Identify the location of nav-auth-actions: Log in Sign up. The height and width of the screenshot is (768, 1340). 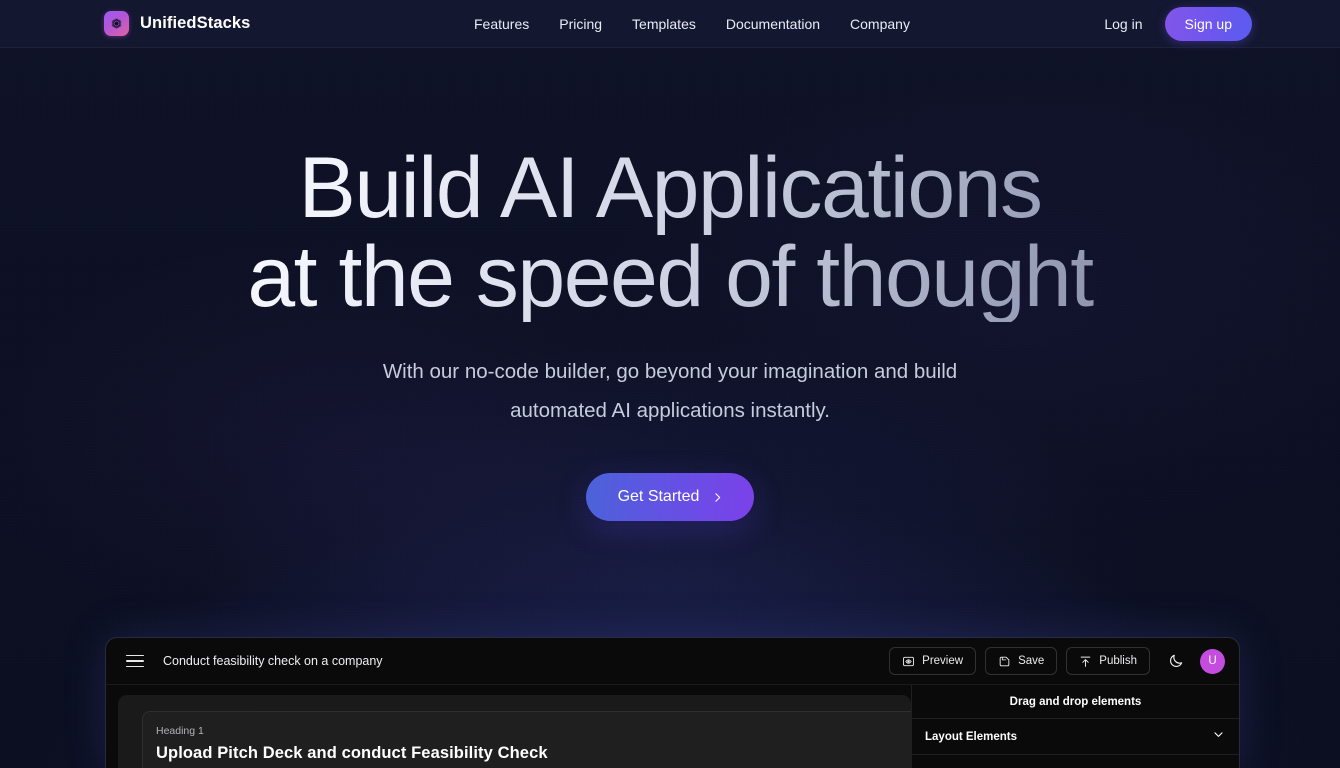
(1178, 23).